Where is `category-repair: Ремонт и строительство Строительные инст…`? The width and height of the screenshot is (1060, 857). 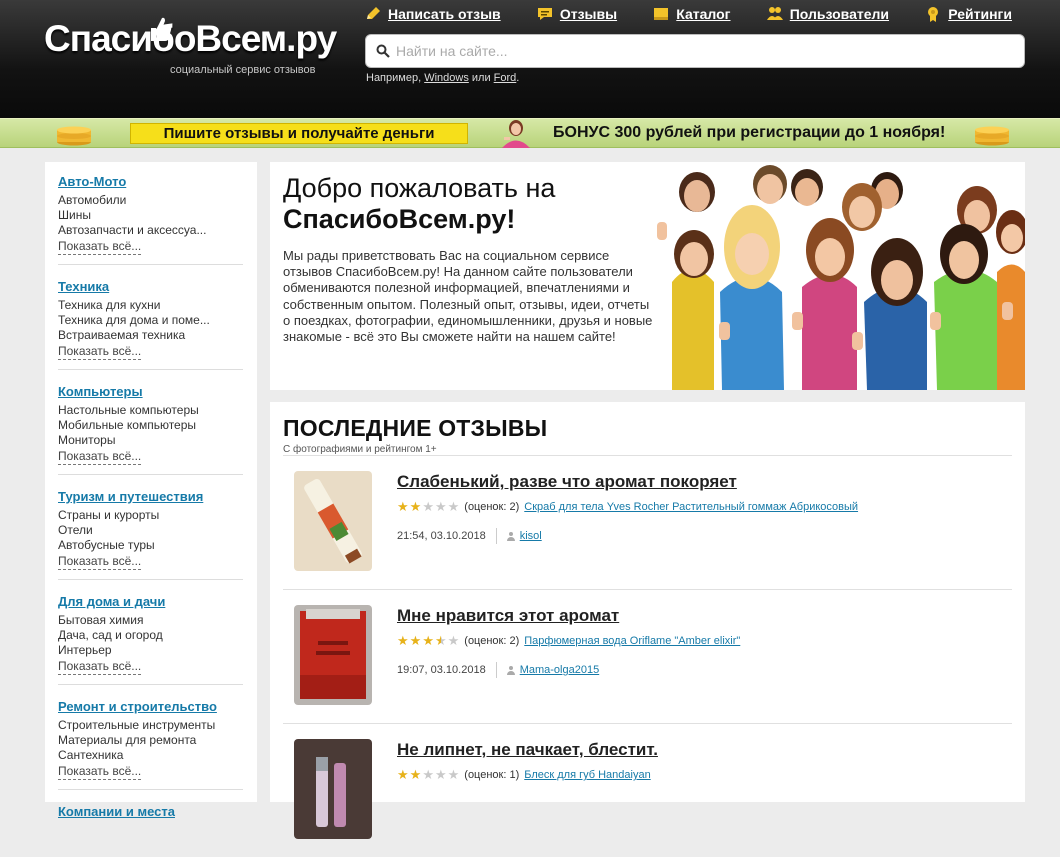
category-repair: Ремонт и строительство Строительные инст… is located at coordinates (150, 744).